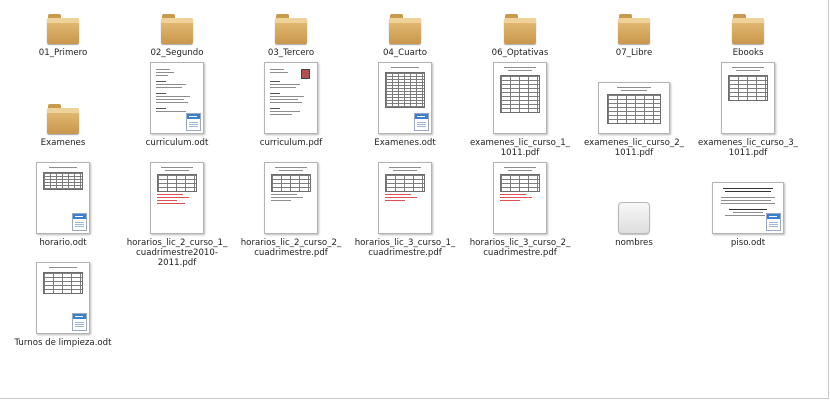 The width and height of the screenshot is (830, 400). I want to click on folder-item-03-tercero: 03_Tercero, so click(291, 35).